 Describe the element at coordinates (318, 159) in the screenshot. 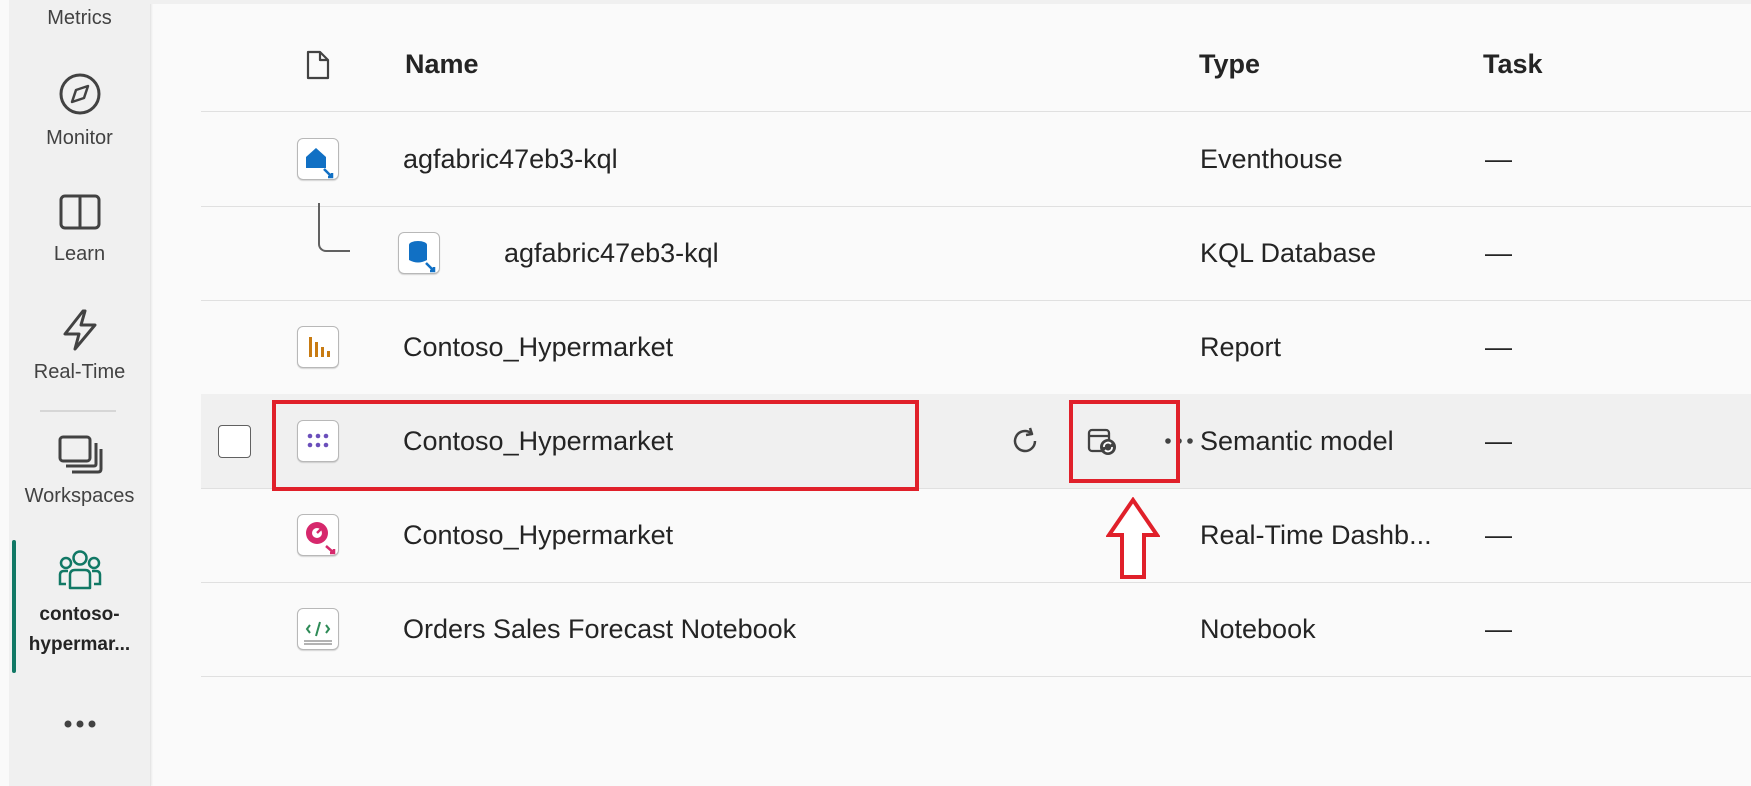

I see `eventhouse-icon` at that location.